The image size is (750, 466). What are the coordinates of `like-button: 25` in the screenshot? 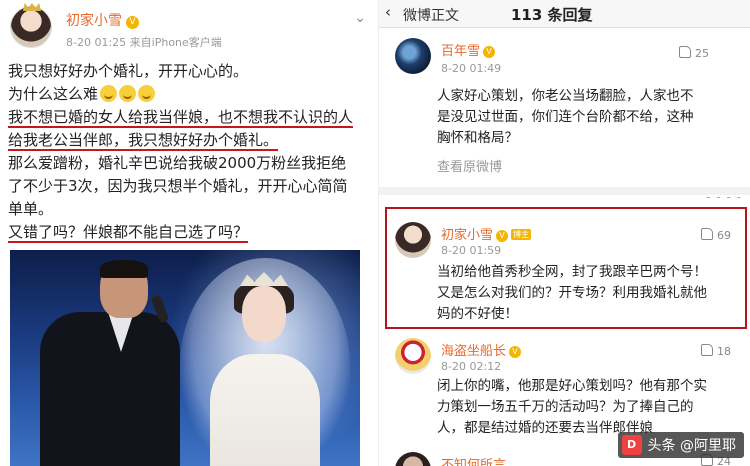 It's located at (694, 53).